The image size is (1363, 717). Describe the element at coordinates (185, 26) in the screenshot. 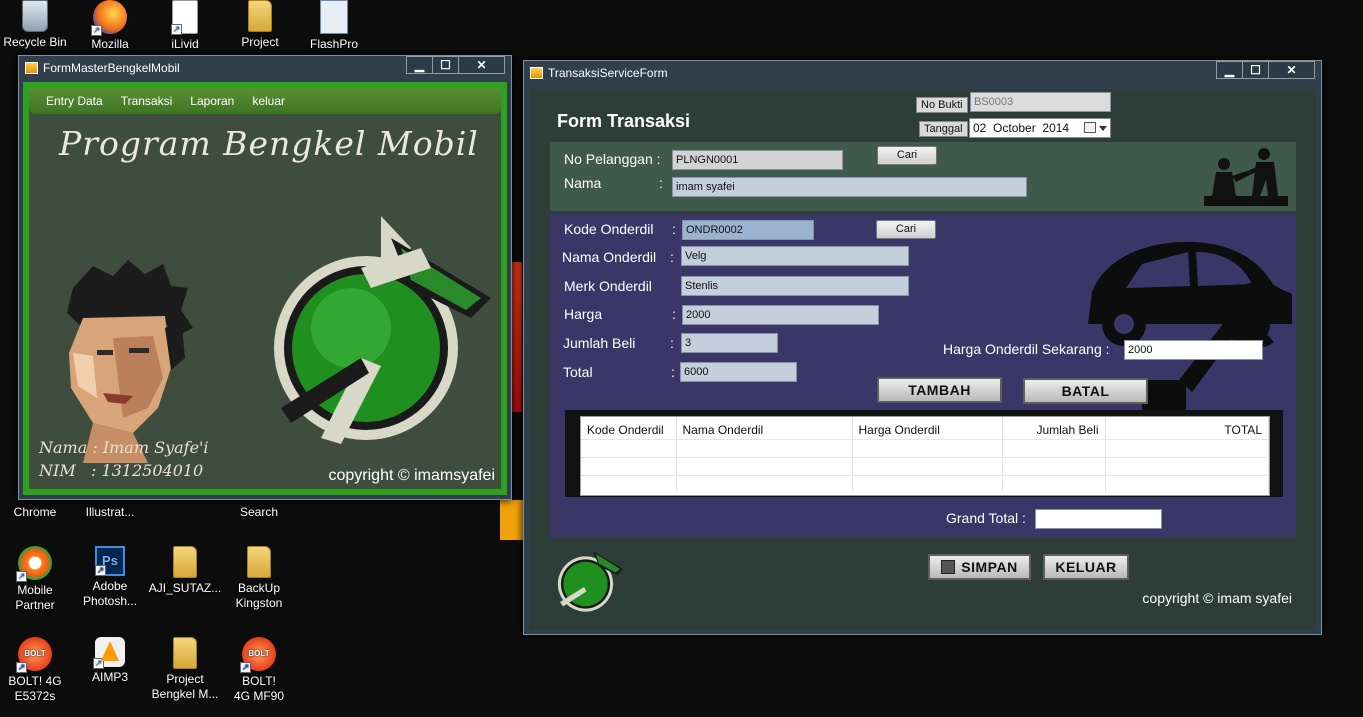

I see `desktop-icon-ilivid: ↗ iLivid` at that location.